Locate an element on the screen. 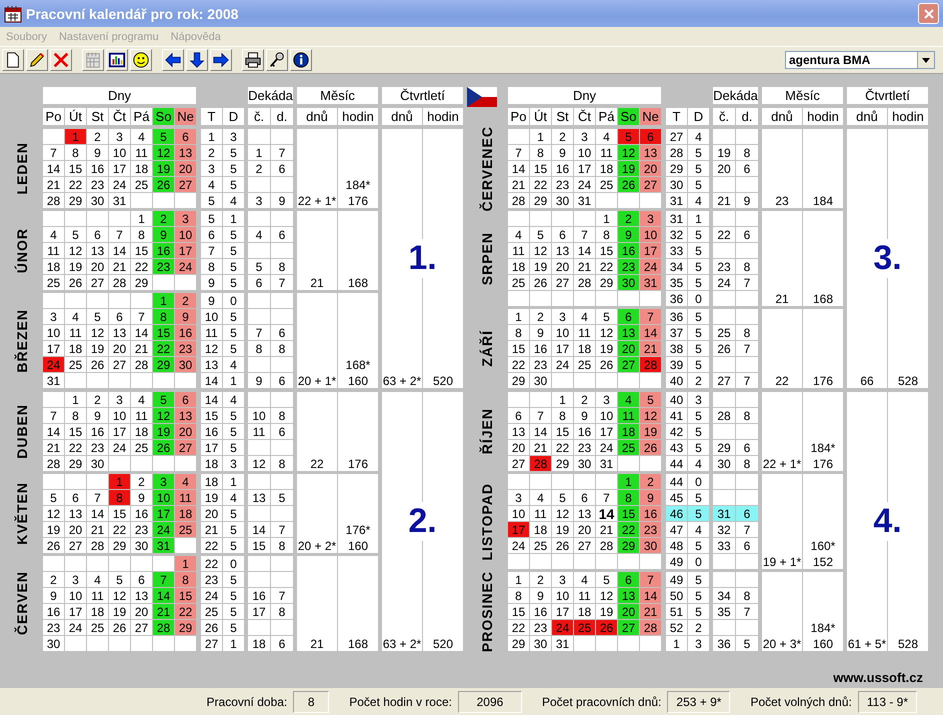 The image size is (943, 715). workdays-cell: 0 is located at coordinates (698, 298).